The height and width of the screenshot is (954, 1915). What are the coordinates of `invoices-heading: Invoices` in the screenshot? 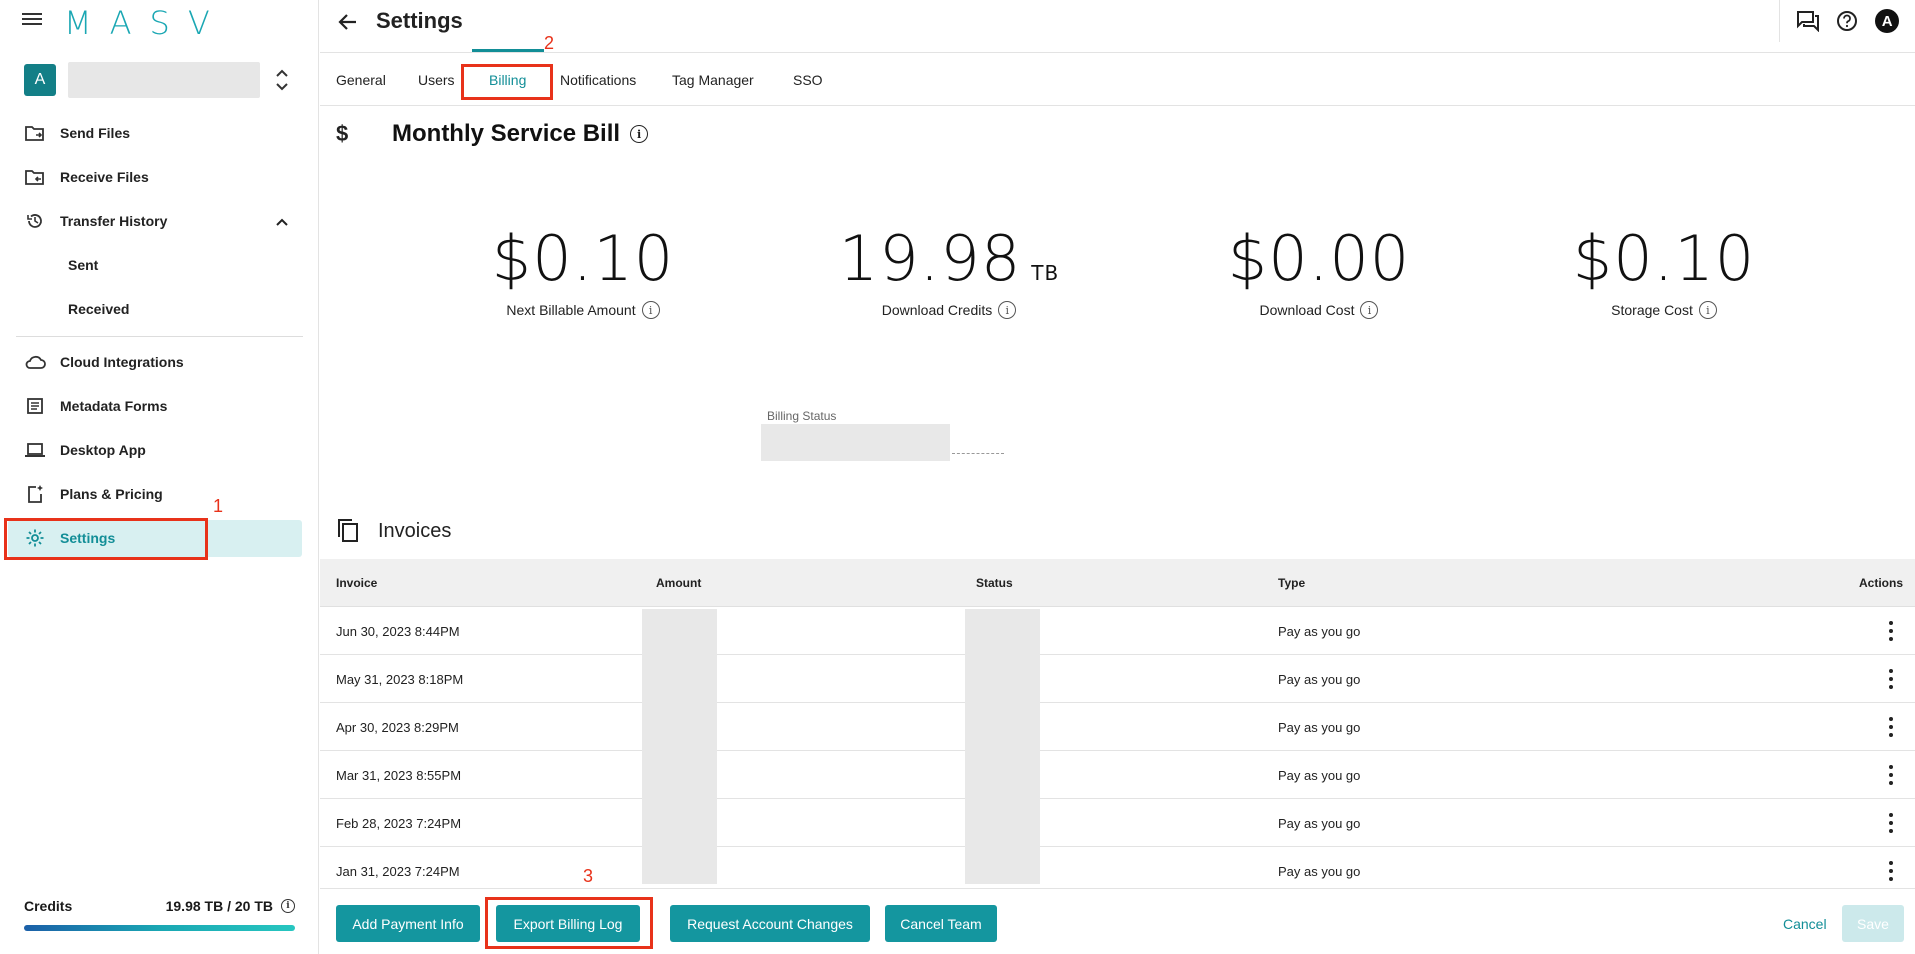 It's located at (393, 531).